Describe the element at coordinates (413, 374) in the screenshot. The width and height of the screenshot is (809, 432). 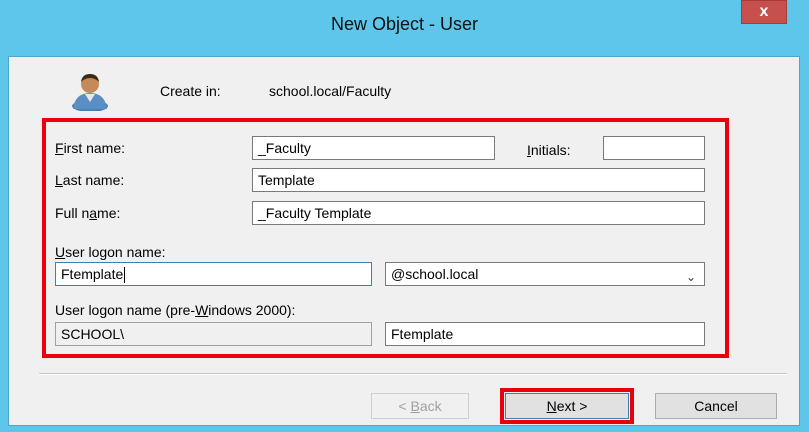
I see `separator` at that location.